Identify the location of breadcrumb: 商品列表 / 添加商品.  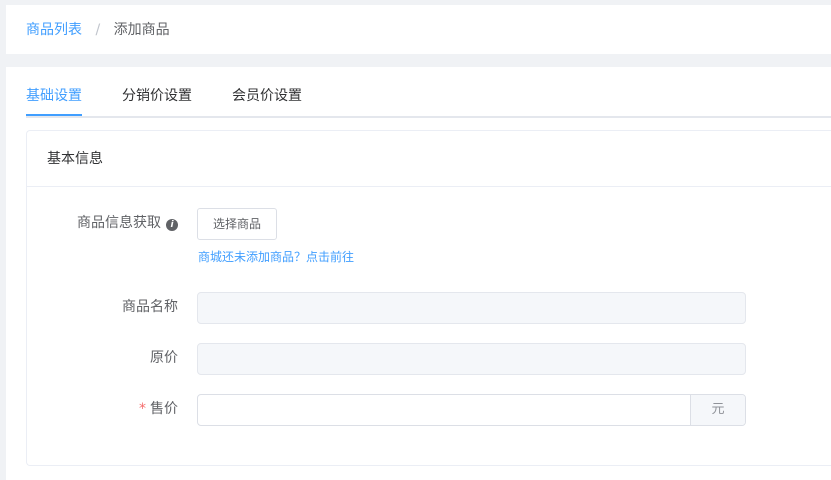
(98, 30).